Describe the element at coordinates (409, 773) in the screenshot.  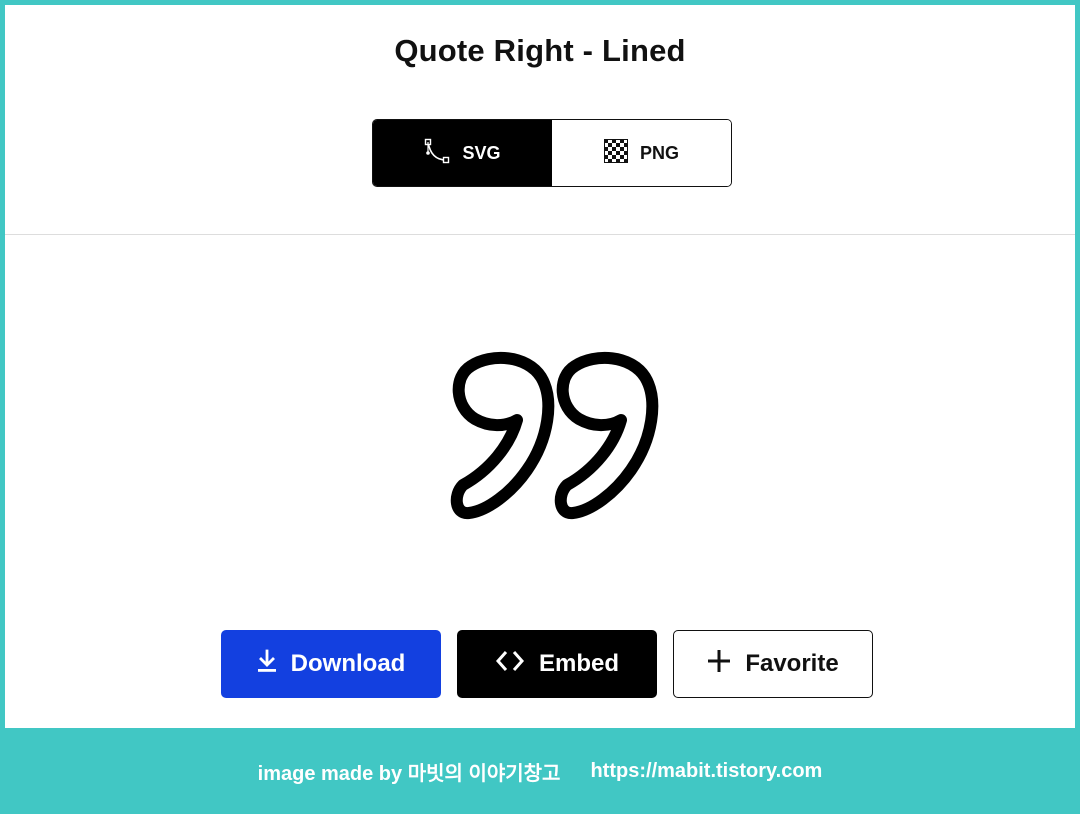
I see `credit-text: image made by 마빗의 이야기창고` at that location.